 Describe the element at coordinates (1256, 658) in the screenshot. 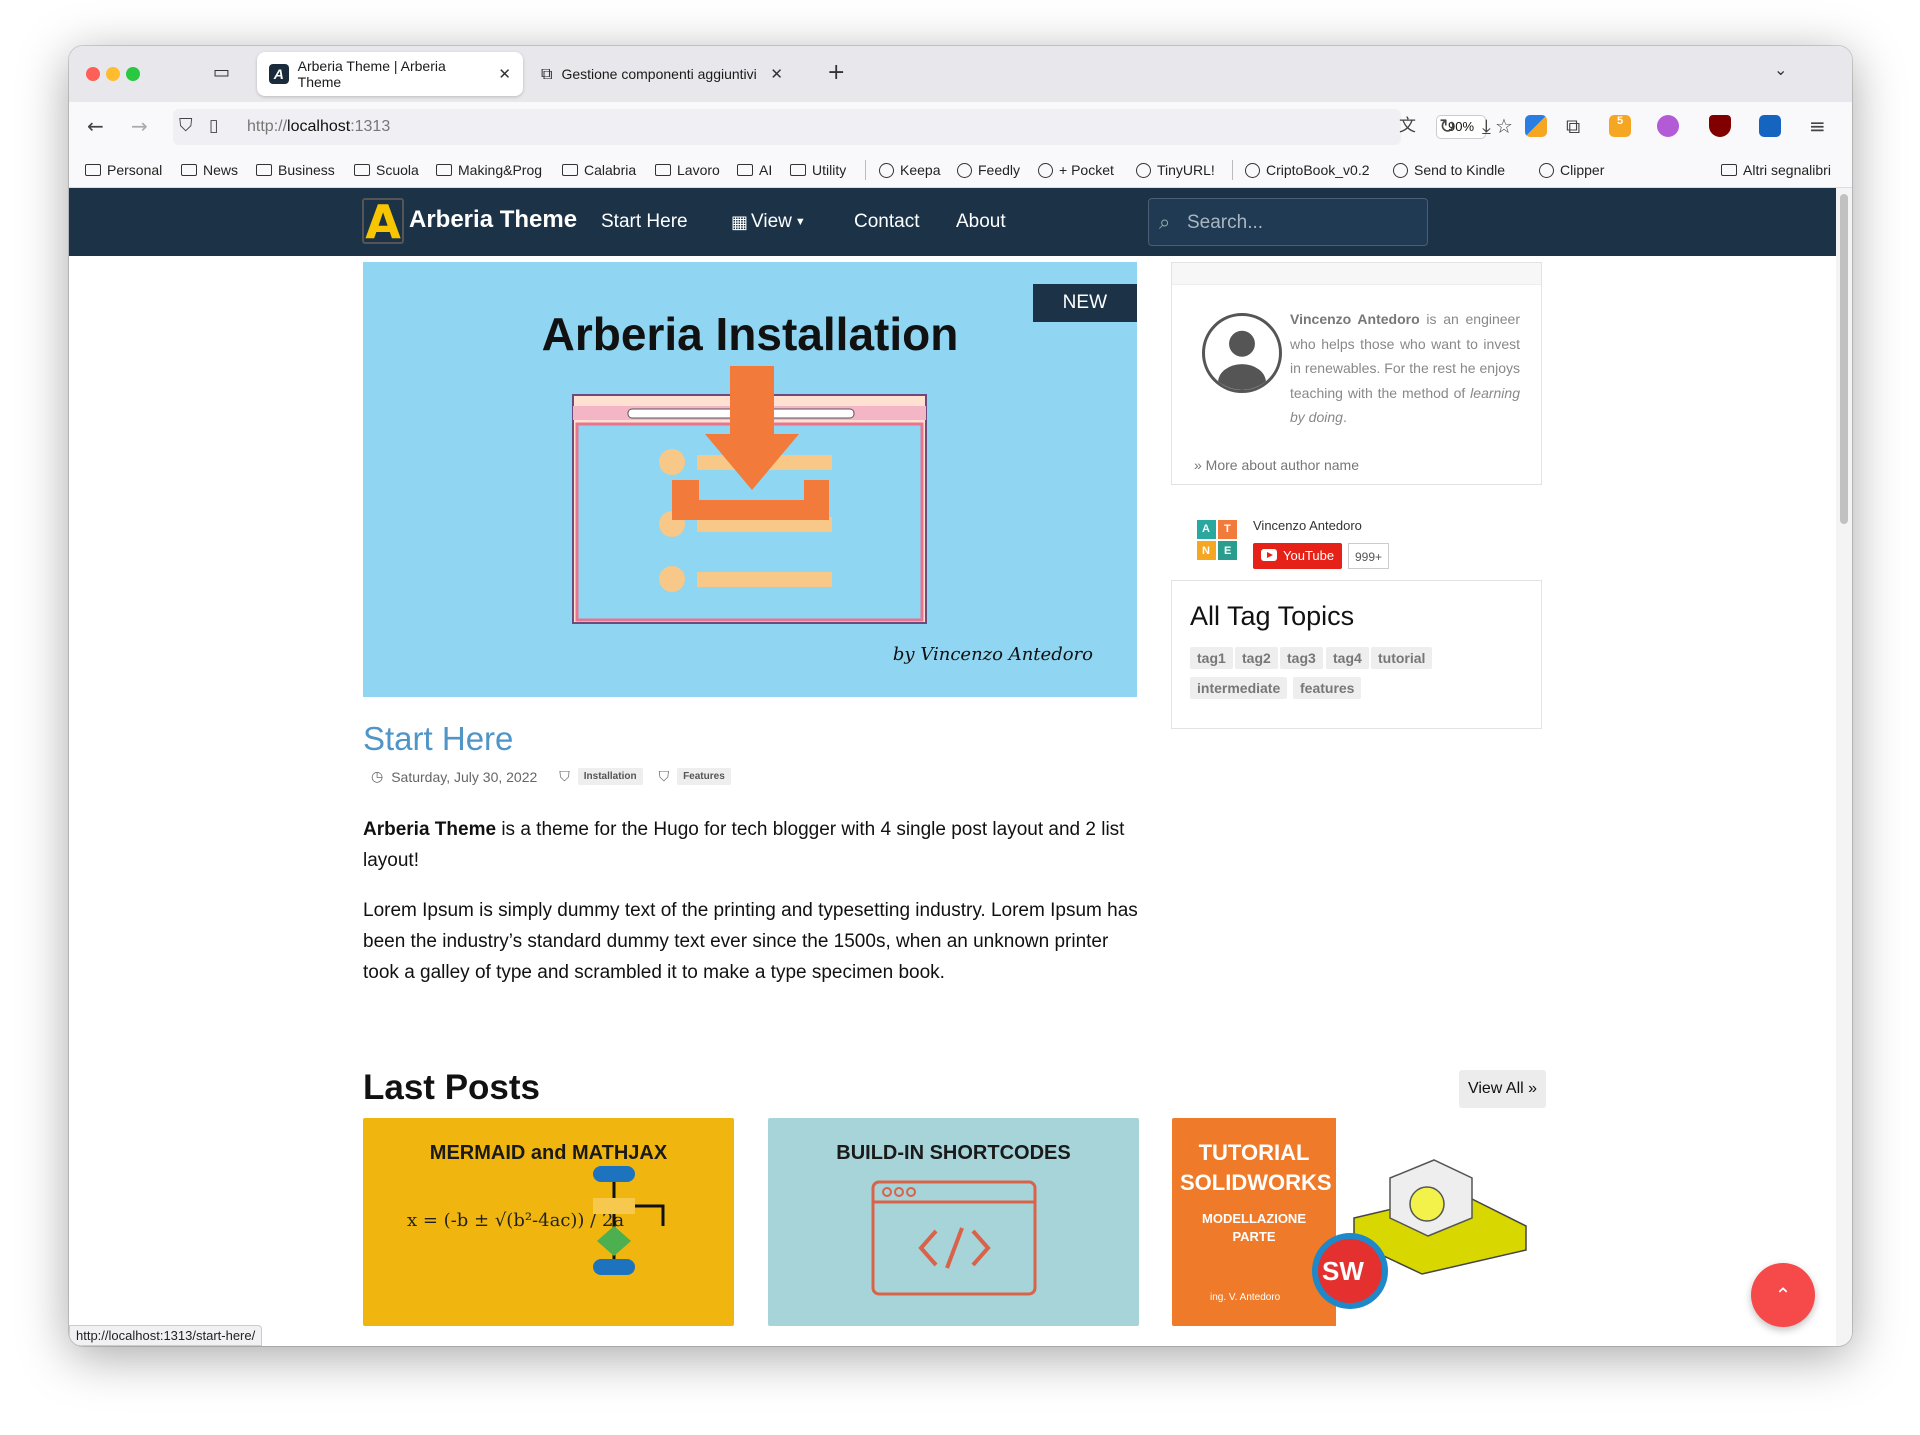

I see `tag-link: tag2` at that location.